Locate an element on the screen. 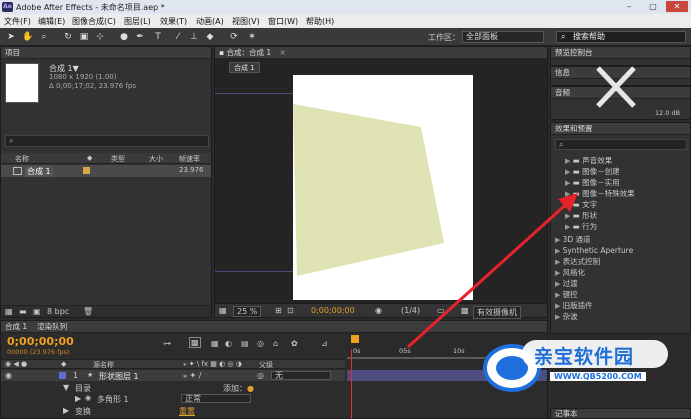 Image resolution: width=691 pixels, height=419 pixels. effects-item: ▶ ▬ 图像－创建 is located at coordinates (620, 171).